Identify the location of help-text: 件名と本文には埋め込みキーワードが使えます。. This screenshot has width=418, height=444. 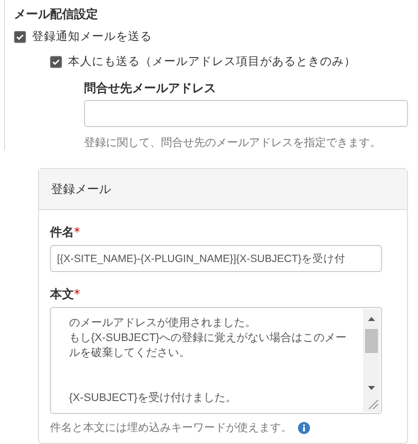
(171, 427).